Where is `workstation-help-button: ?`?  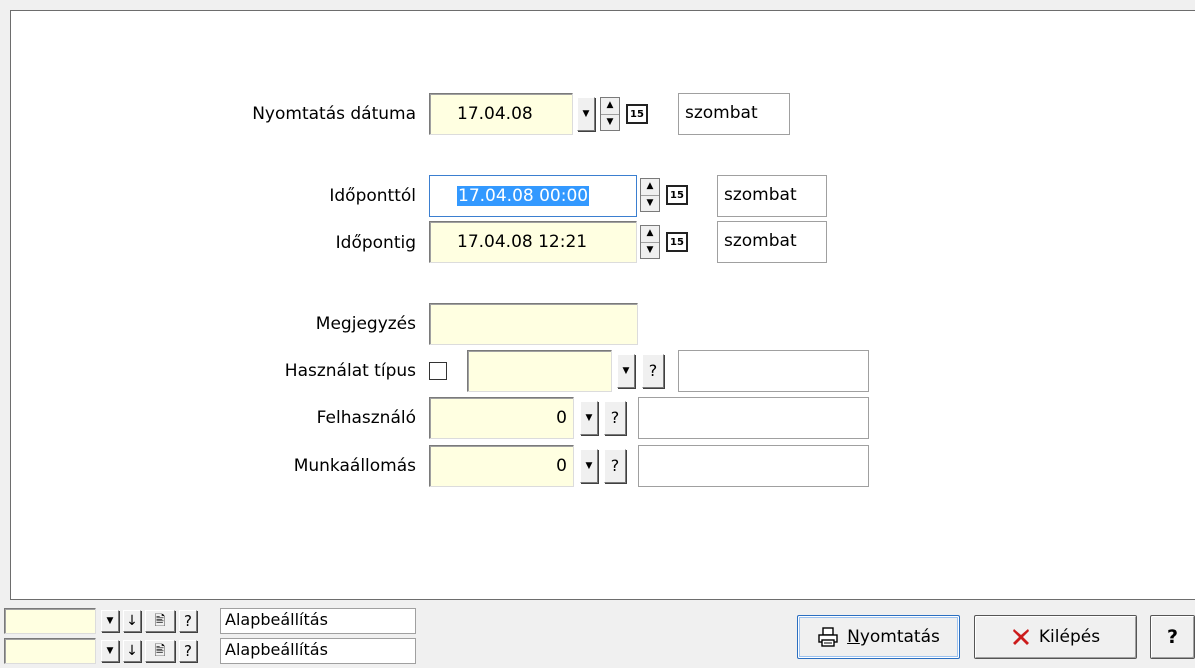 workstation-help-button: ? is located at coordinates (615, 466).